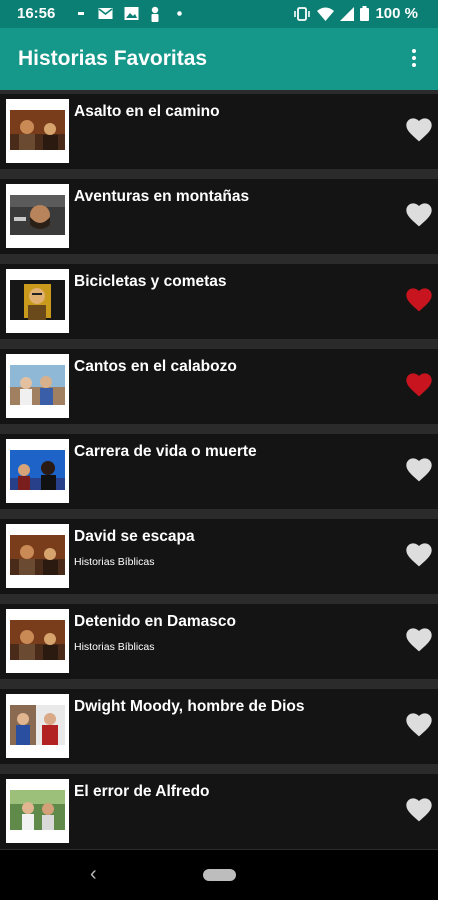 This screenshot has height=900, width=450. Describe the element at coordinates (113, 58) in the screenshot. I see `page-title: Historias Favoritas` at that location.